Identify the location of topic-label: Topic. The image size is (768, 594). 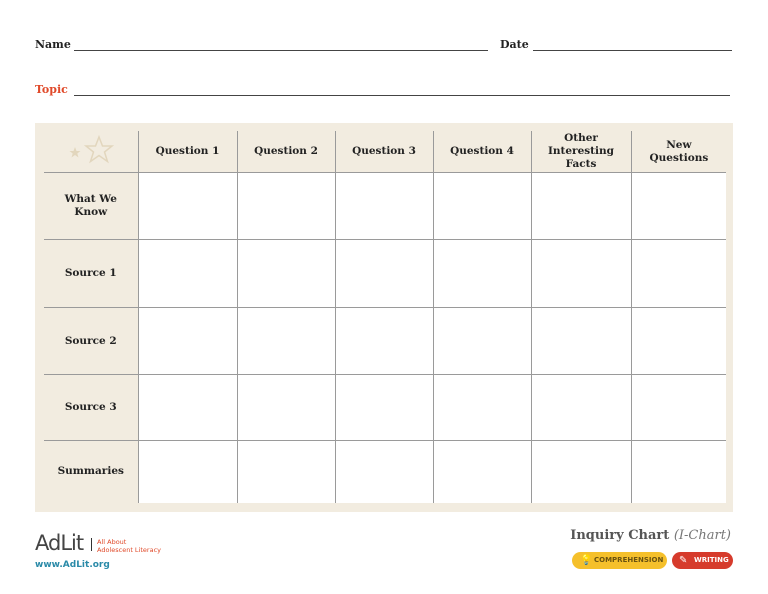
(51, 89).